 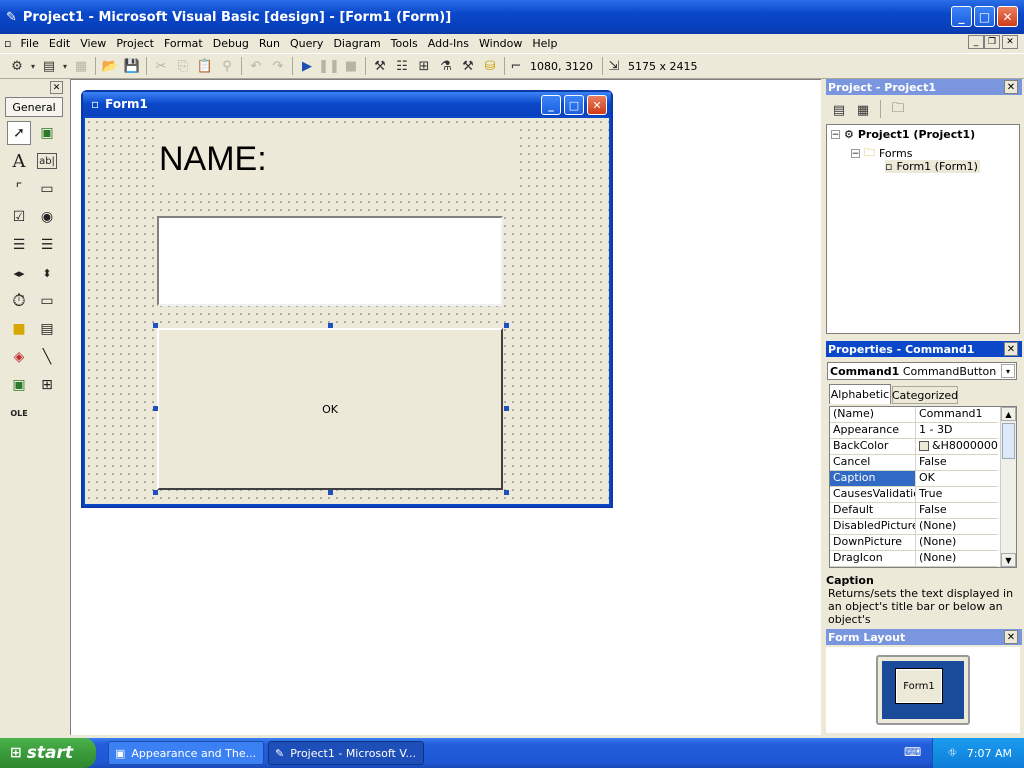 What do you see at coordinates (47, 357) in the screenshot?
I see `line-tool-icon: ╲` at bounding box center [47, 357].